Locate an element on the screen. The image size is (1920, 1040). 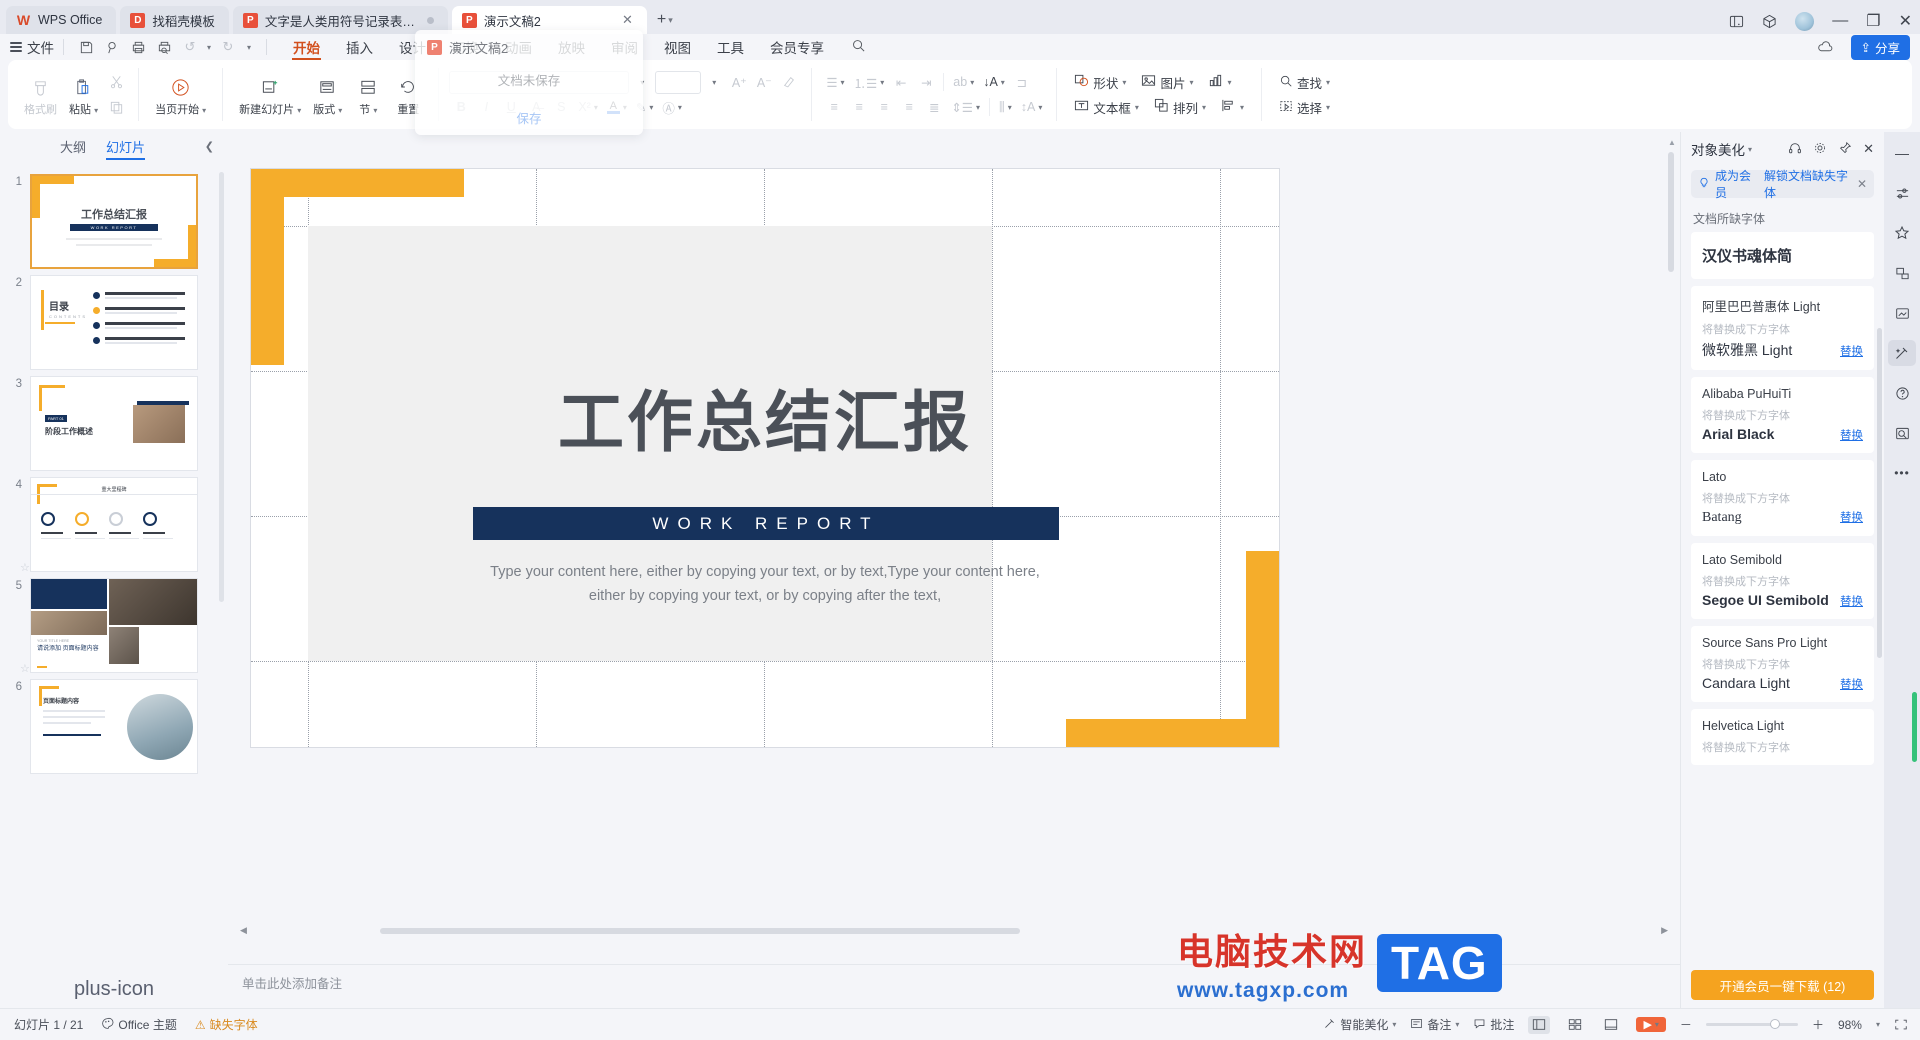
thumbnail-row: 3 PART 01 阶段工作概述 is located at coordinates (114, 420).